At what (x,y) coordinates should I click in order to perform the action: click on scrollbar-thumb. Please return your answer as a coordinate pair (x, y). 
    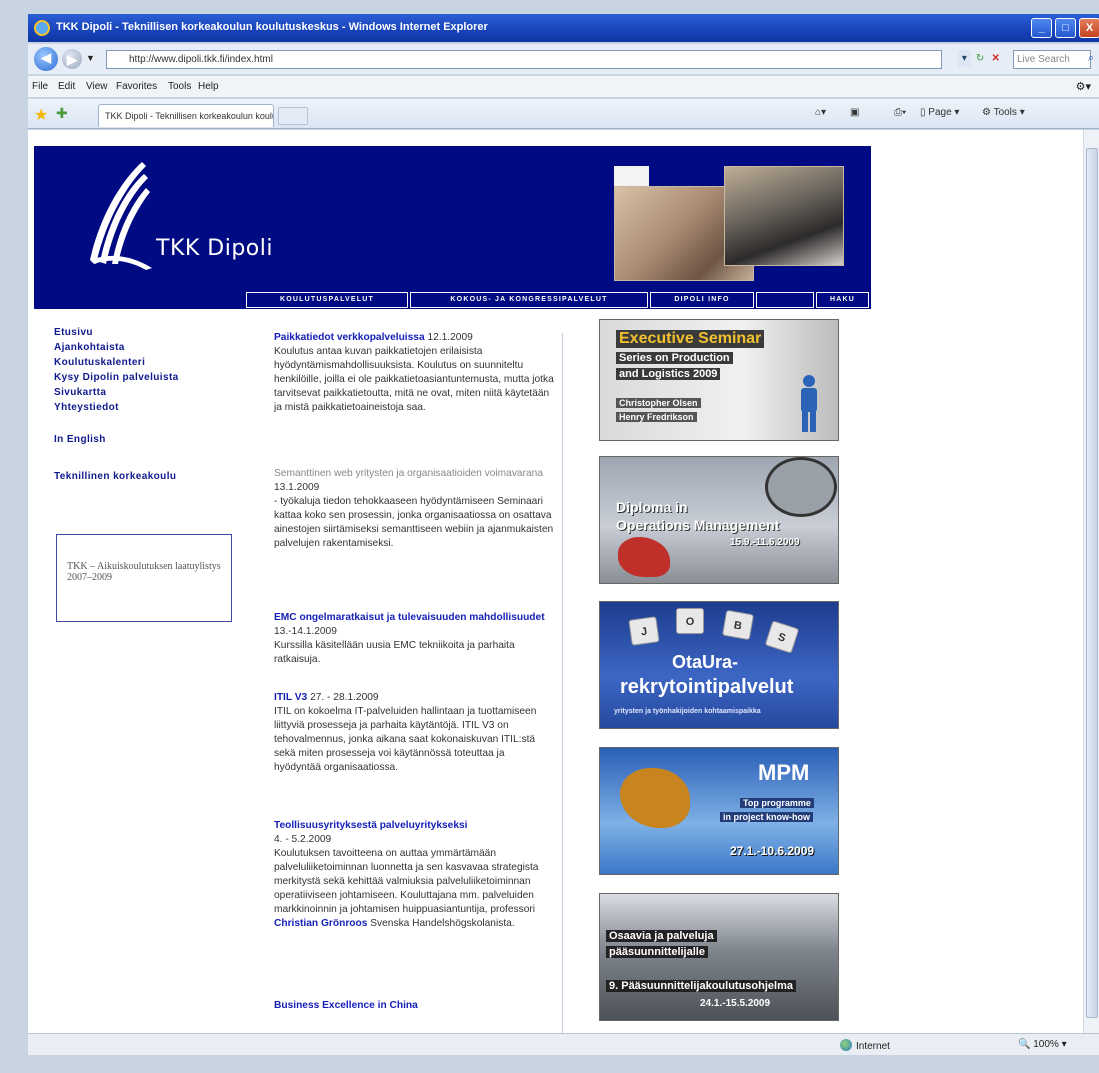
    Looking at the image, I should click on (1092, 583).